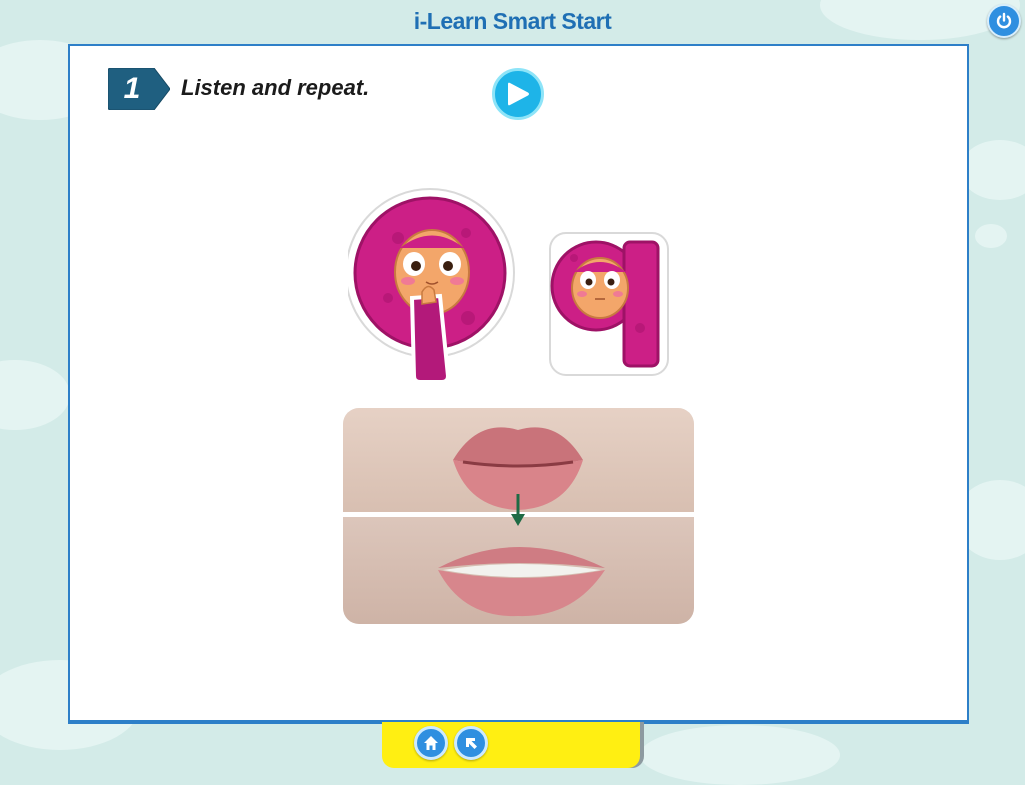 Image resolution: width=1025 pixels, height=785 pixels. I want to click on mouth-shape-image, so click(518, 516).